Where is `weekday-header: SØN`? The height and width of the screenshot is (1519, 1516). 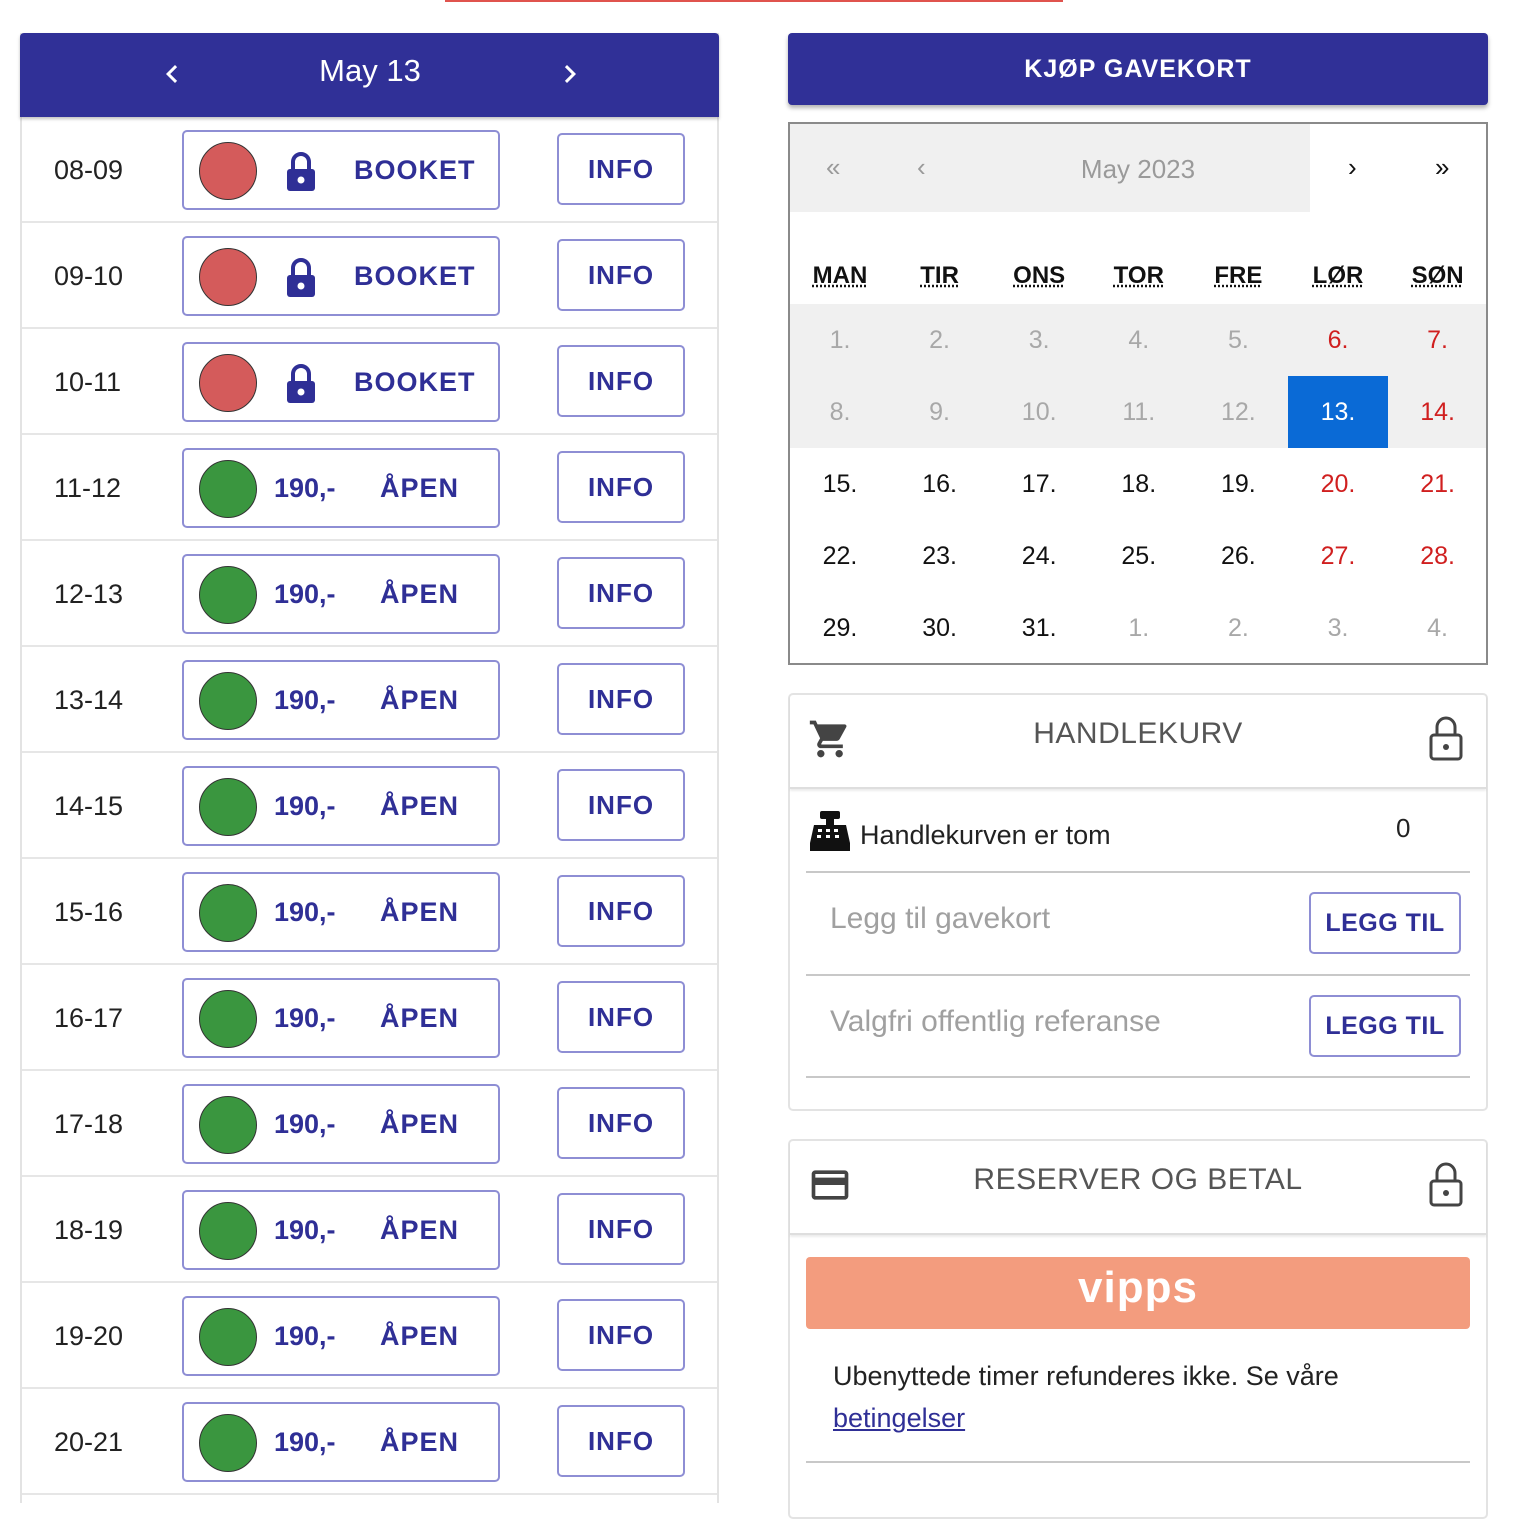
weekday-header: SØN is located at coordinates (1438, 276).